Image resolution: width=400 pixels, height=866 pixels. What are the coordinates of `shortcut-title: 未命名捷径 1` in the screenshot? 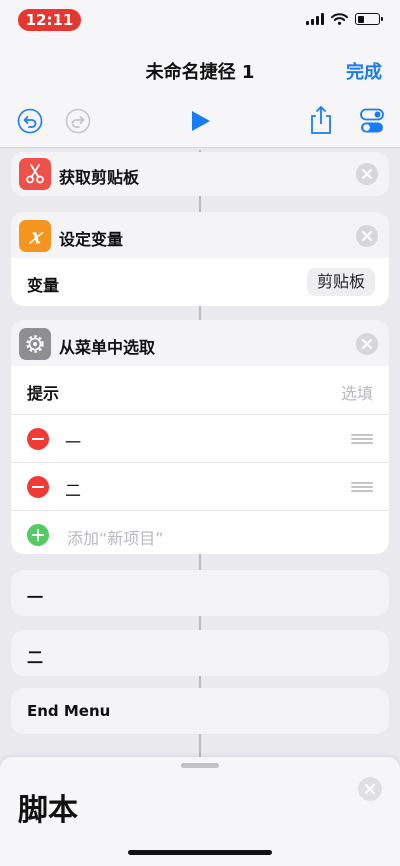 It's located at (200, 72).